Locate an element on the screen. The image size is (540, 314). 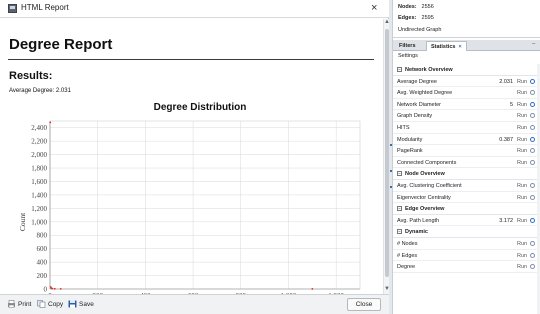
section-title: Network Overview is located at coordinates (429, 70).